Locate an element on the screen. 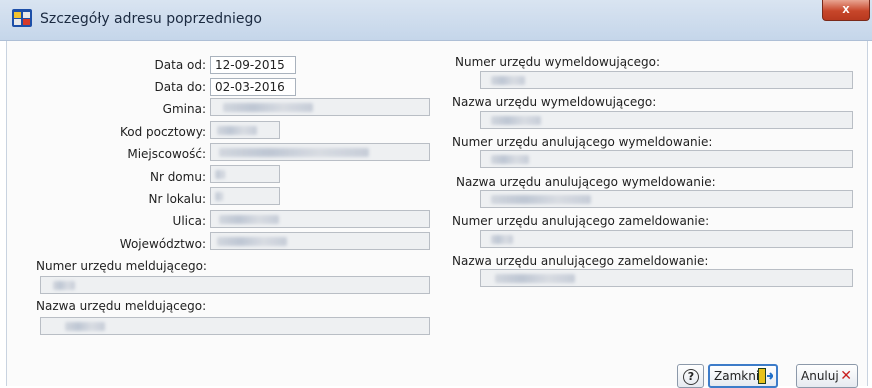 The width and height of the screenshot is (872, 388). numer-urzedu-anulujacego-wymeldowanie-label: Numer urzędu anulującego wymeldowanie: is located at coordinates (582, 142).